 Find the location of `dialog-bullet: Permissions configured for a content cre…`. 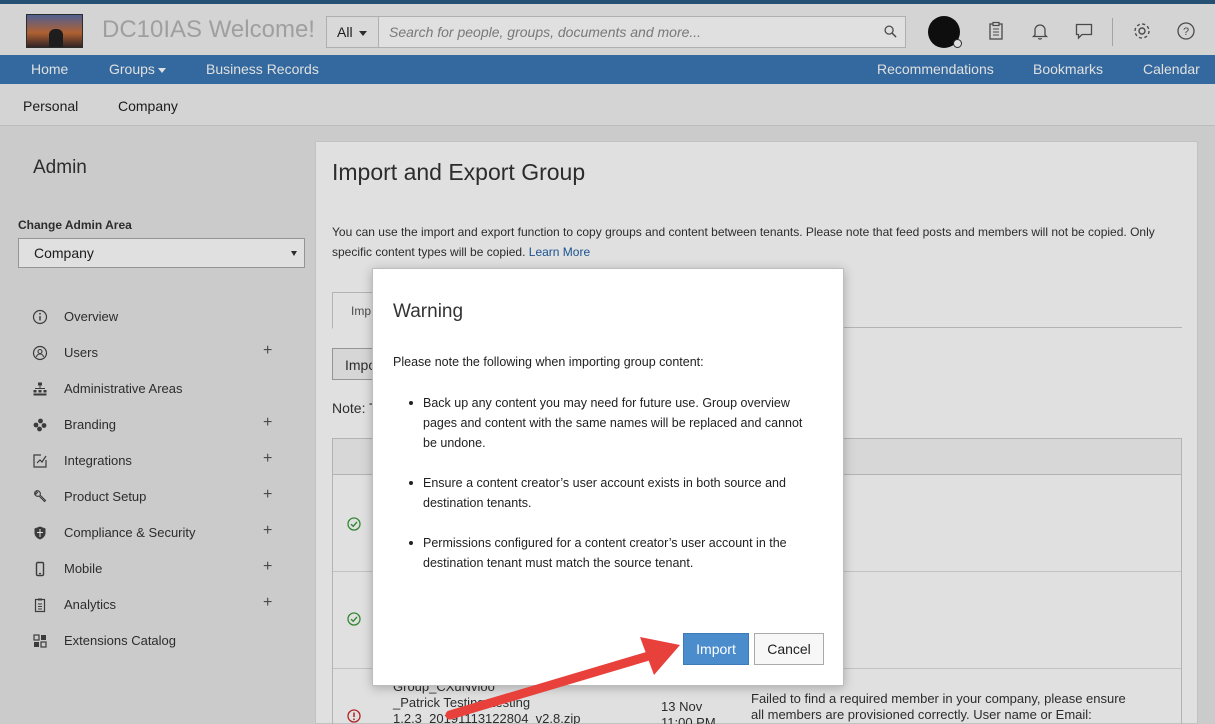

dialog-bullet: Permissions configured for a content cre… is located at coordinates (603, 553).